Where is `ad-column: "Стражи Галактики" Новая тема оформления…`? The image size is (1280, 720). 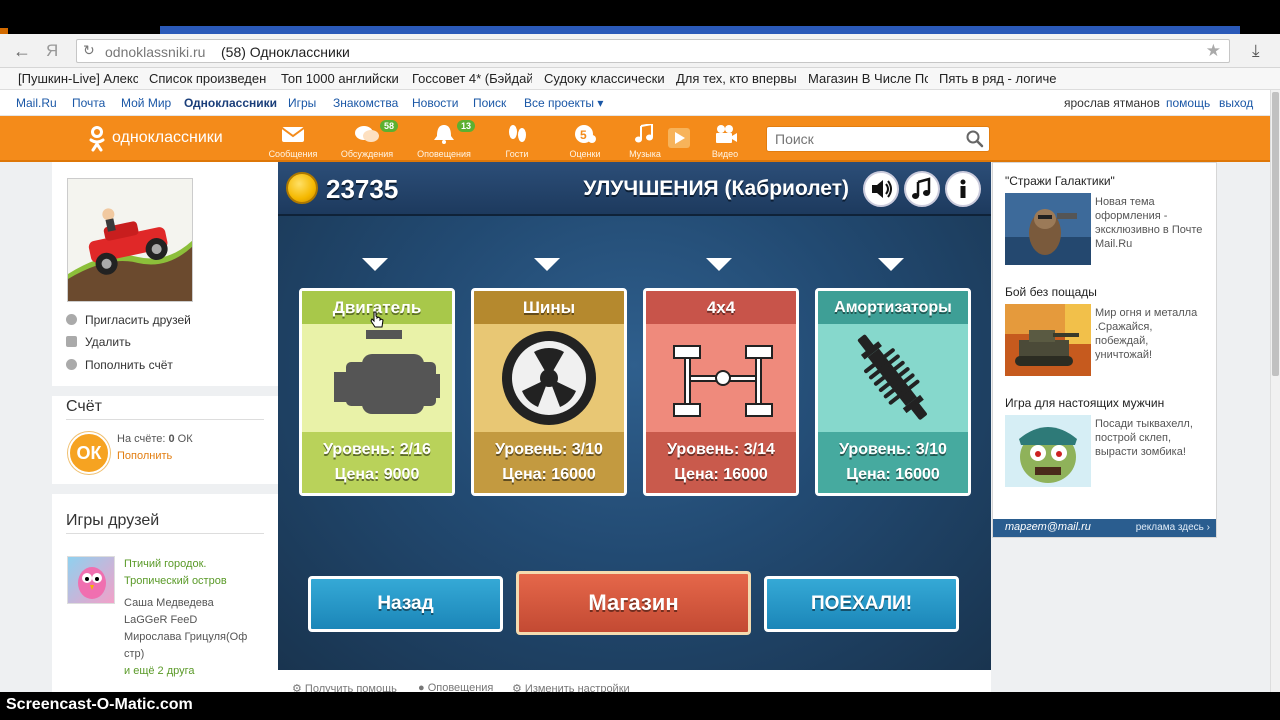 ad-column: "Стражи Галактики" Новая тема оформления… is located at coordinates (1104, 350).